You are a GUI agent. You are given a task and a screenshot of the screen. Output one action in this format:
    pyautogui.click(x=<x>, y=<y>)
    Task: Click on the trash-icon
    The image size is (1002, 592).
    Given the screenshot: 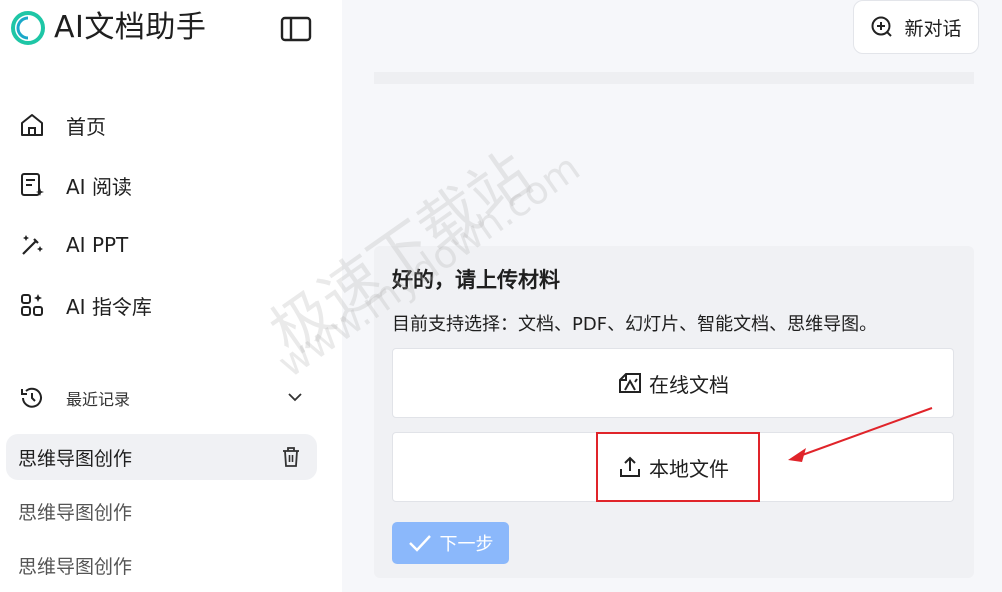 What is the action you would take?
    pyautogui.click(x=291, y=457)
    